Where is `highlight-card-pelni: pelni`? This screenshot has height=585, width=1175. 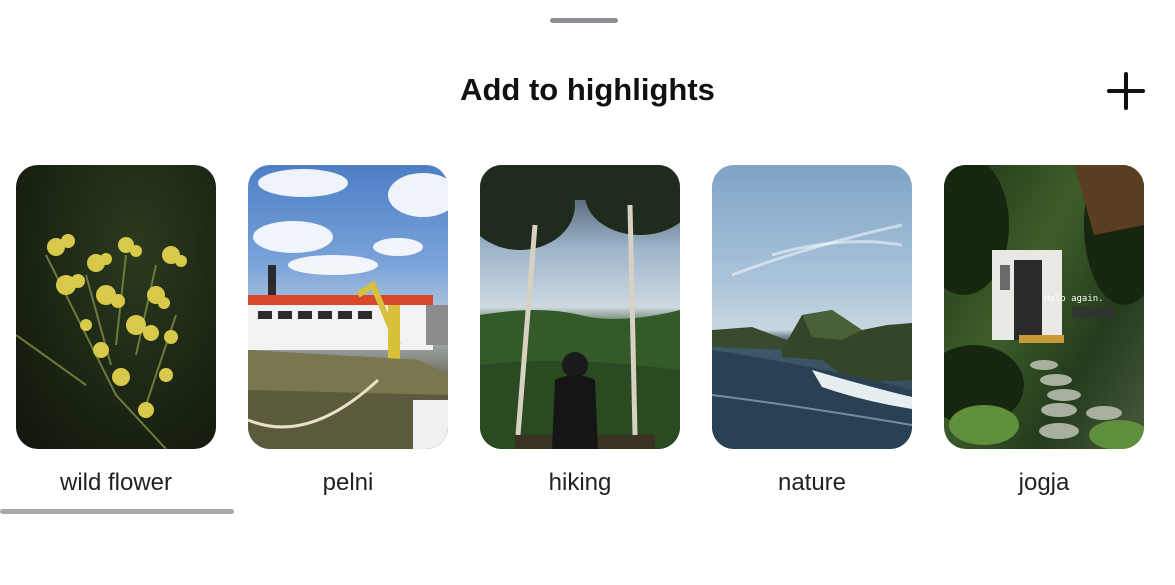
highlight-card-pelni: pelni is located at coordinates (348, 331).